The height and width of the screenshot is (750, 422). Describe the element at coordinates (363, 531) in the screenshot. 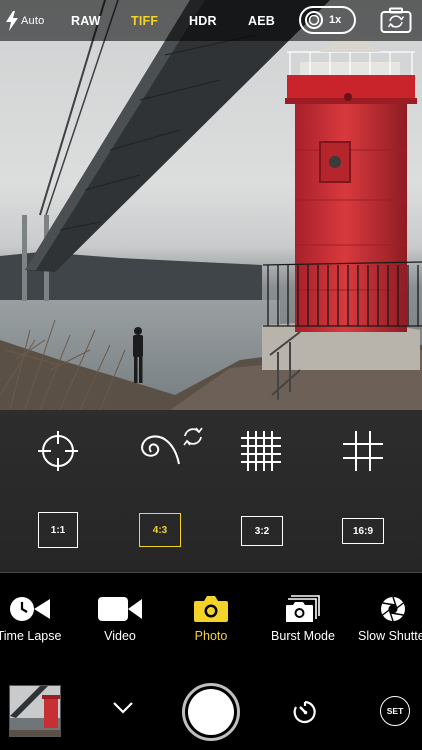

I see `ratio-16-9-button: 16:9` at that location.